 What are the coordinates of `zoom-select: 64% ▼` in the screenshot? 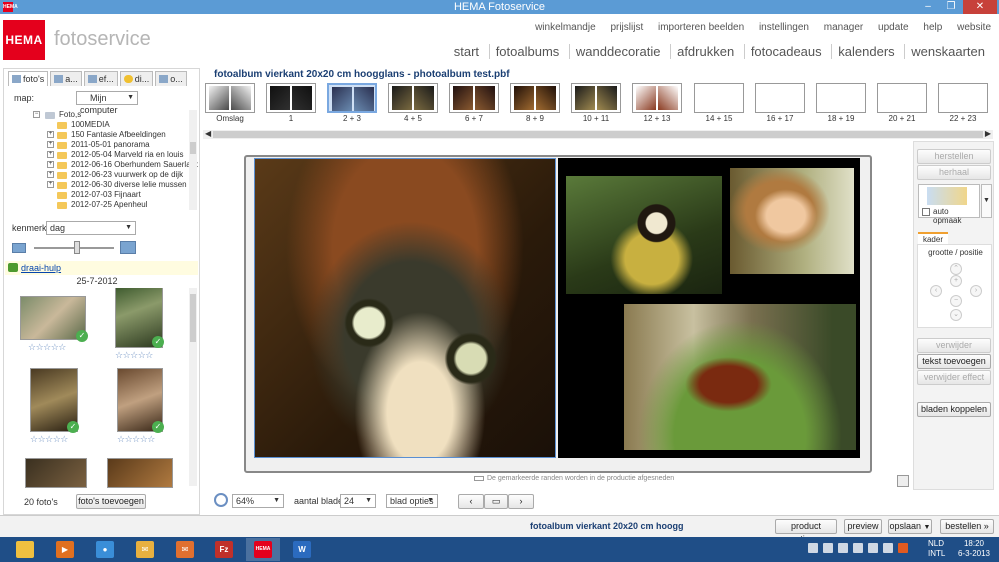 It's located at (258, 501).